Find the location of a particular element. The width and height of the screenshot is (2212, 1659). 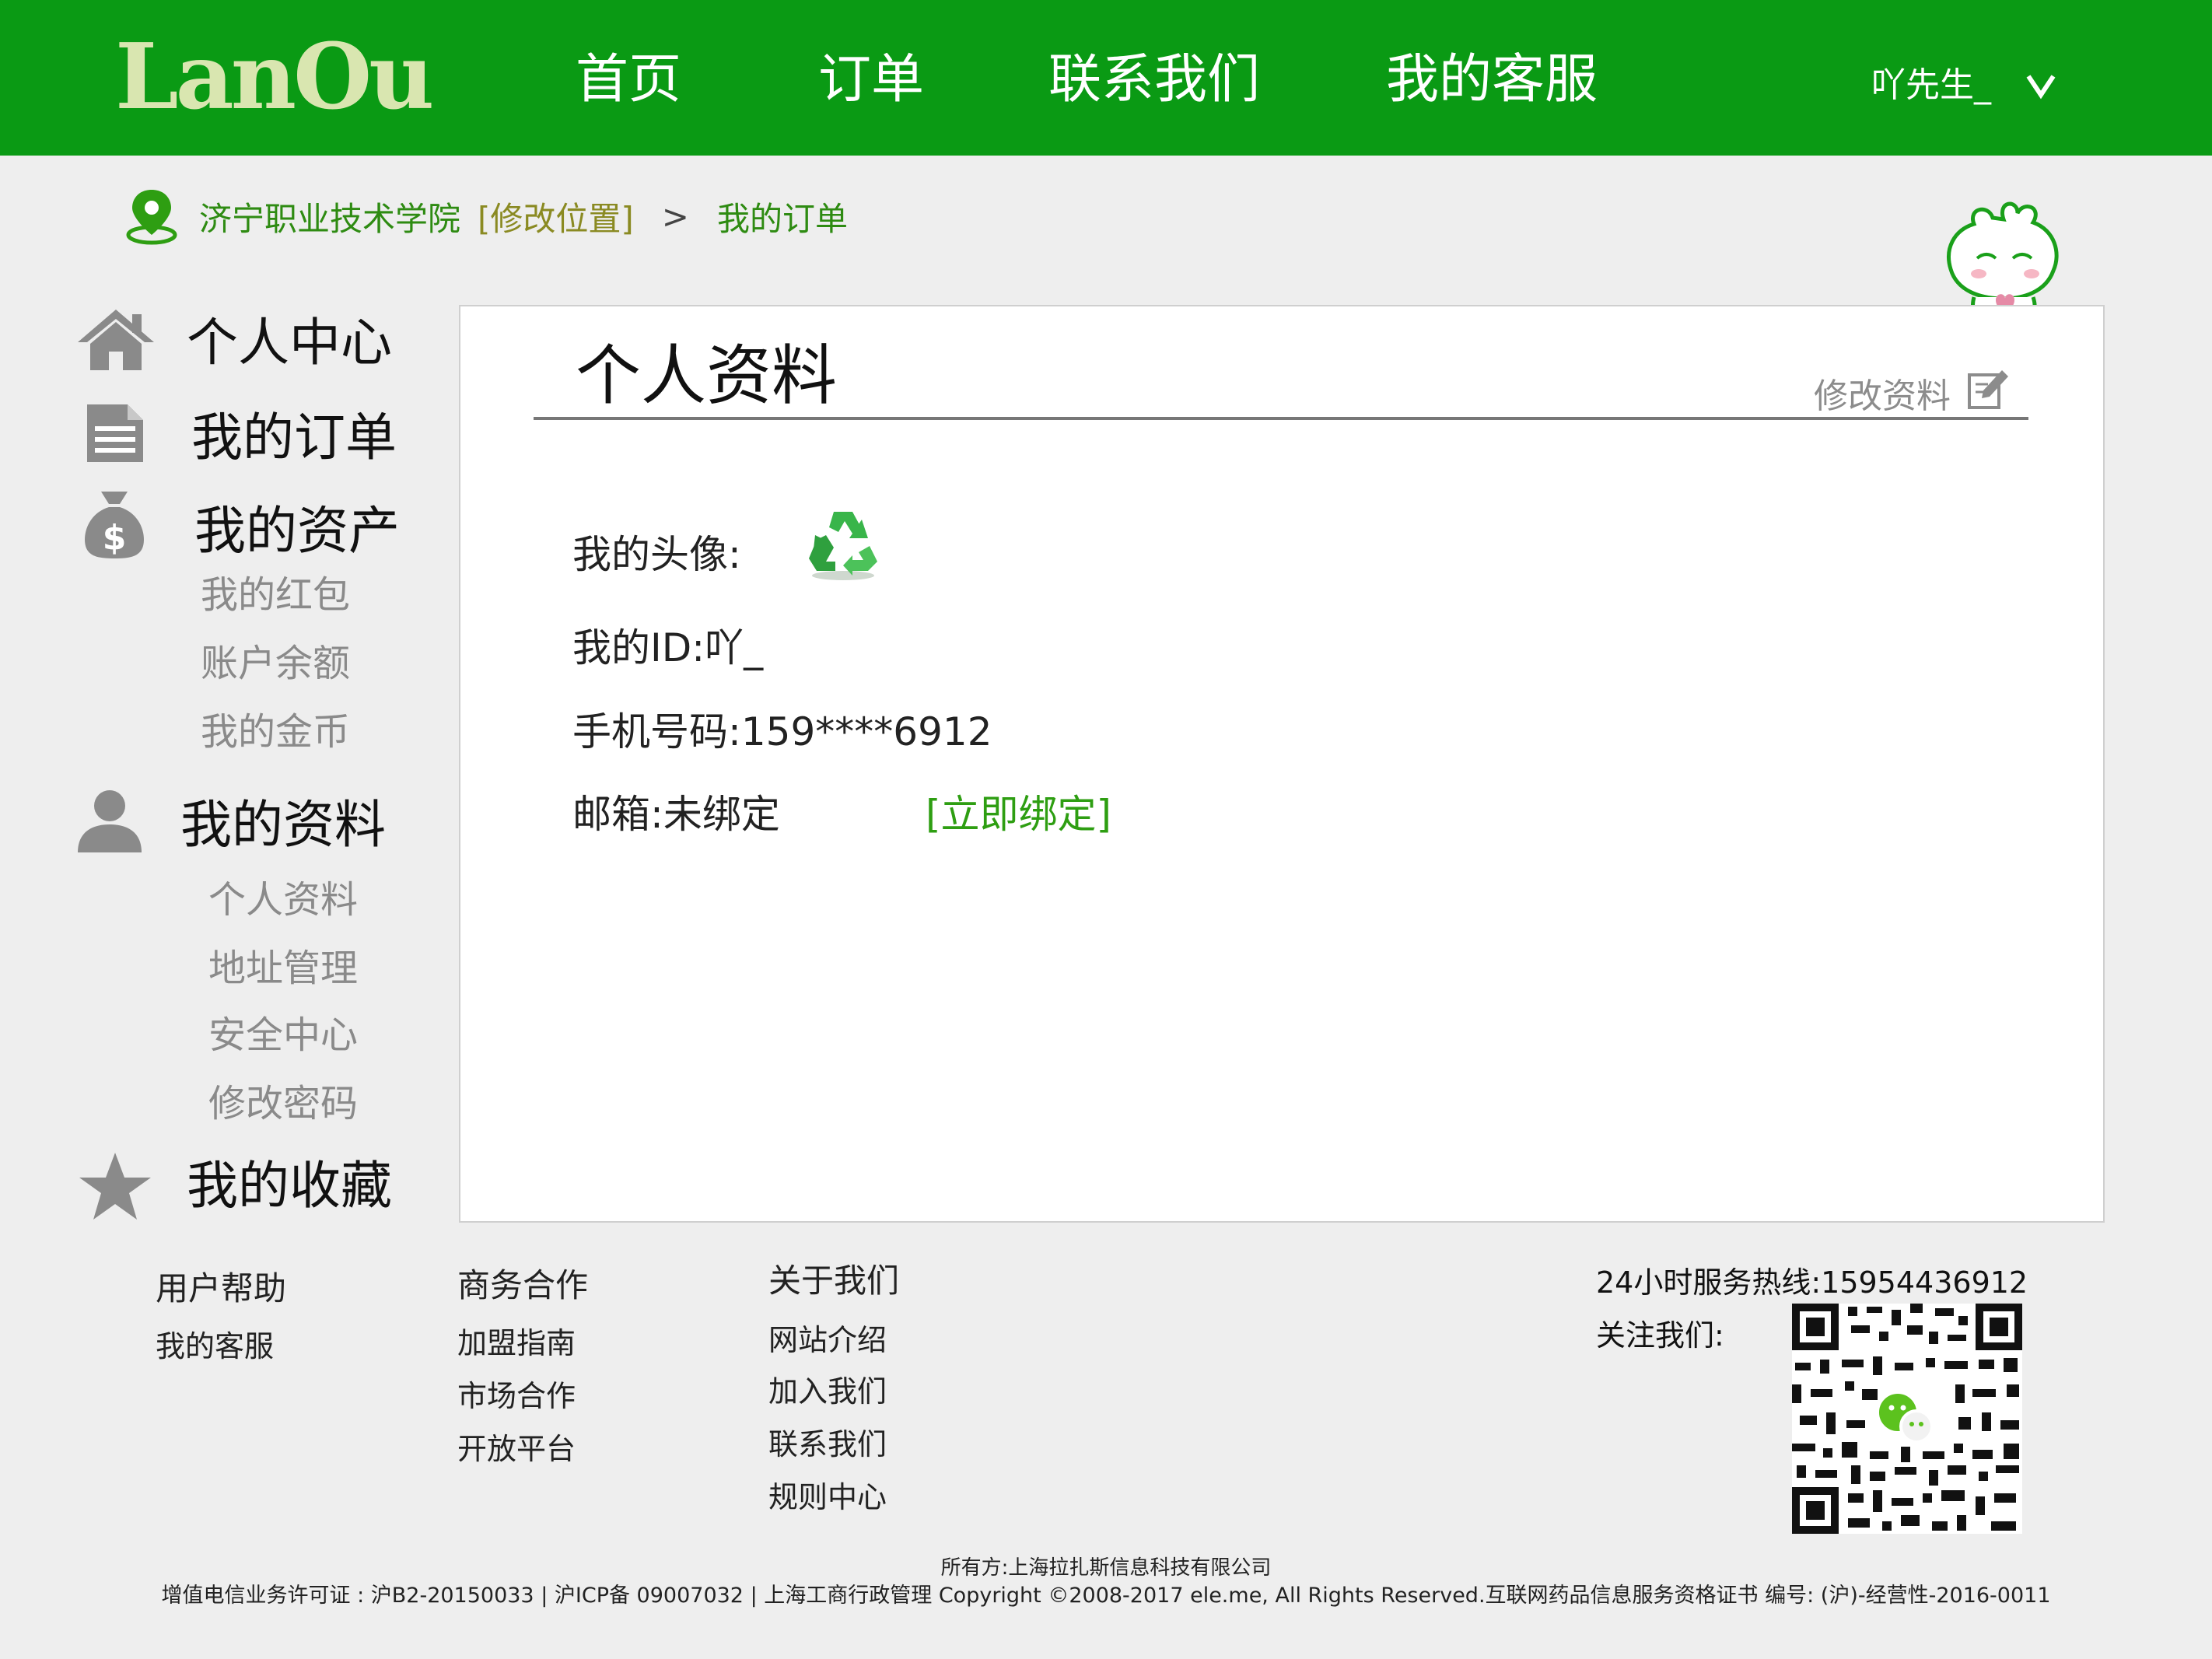

phone-label: 手机号码: is located at coordinates (657, 732).